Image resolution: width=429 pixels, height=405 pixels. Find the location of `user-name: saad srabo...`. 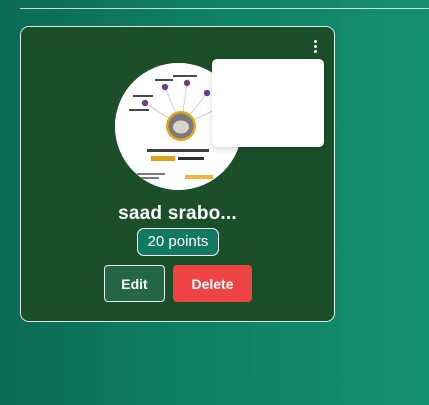

user-name: saad srabo... is located at coordinates (177, 213).